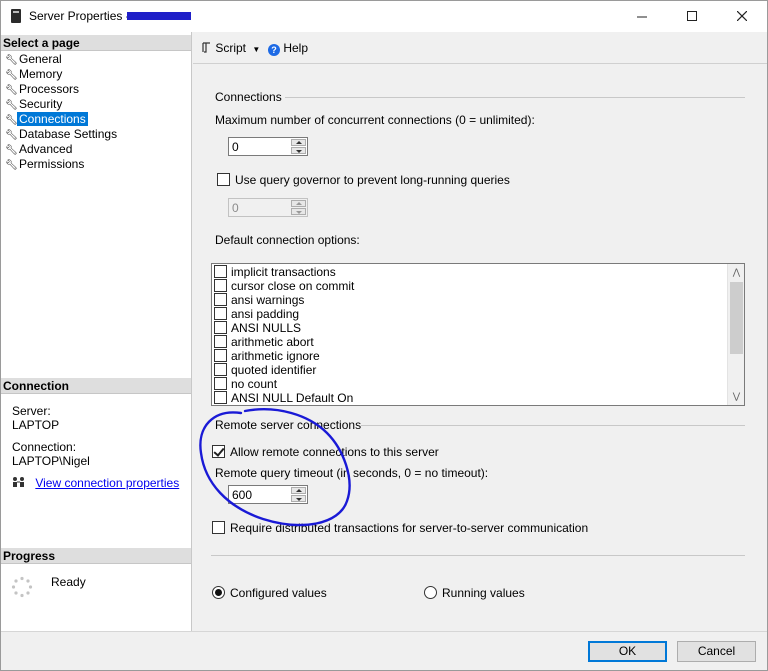 The image size is (768, 671). Describe the element at coordinates (265, 314) in the screenshot. I see `option-label: ansi padding` at that location.